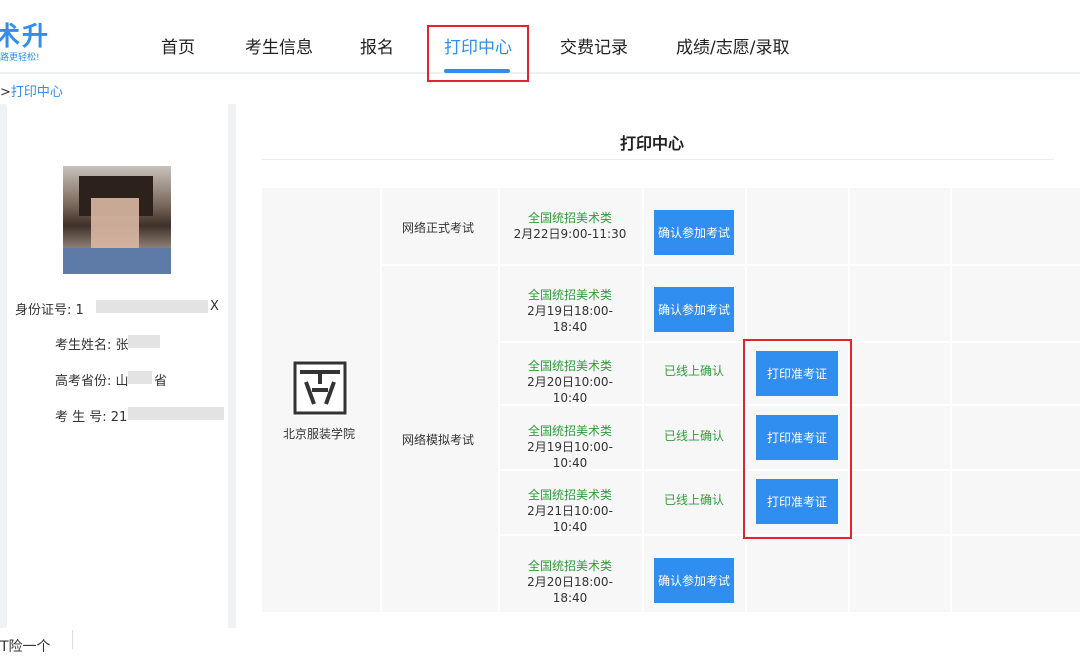  What do you see at coordinates (232, 366) in the screenshot?
I see `sidebar-right-shade` at bounding box center [232, 366].